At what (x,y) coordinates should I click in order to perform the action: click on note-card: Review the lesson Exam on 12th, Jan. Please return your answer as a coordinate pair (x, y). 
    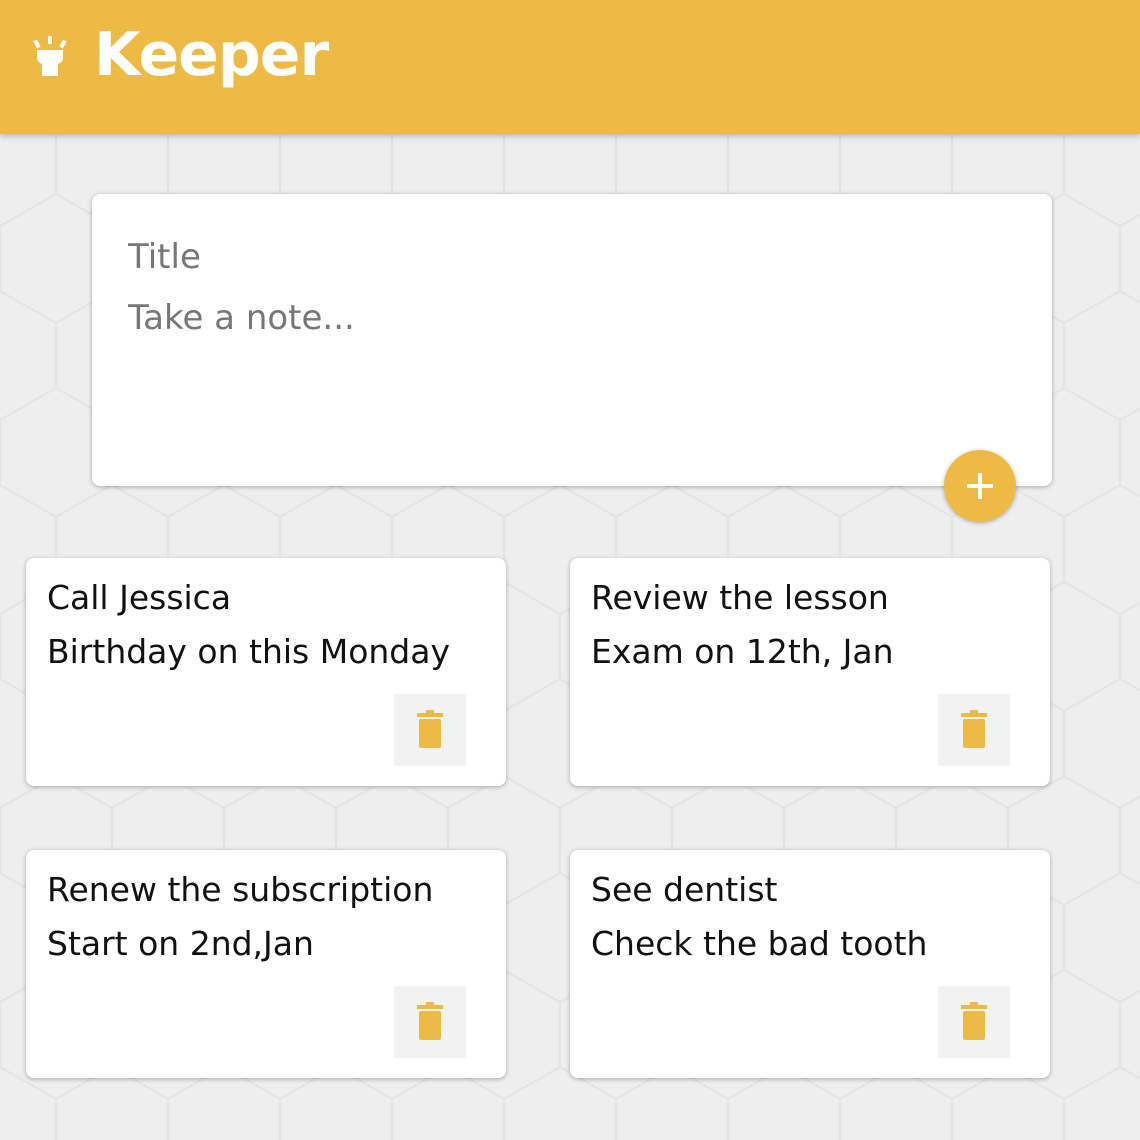
    Looking at the image, I should click on (810, 672).